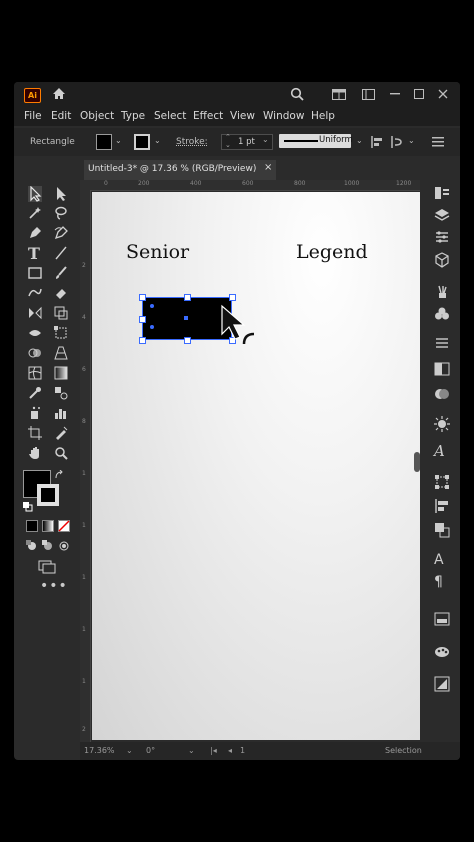  What do you see at coordinates (61, 233) in the screenshot?
I see `curvature-tool-icon` at bounding box center [61, 233].